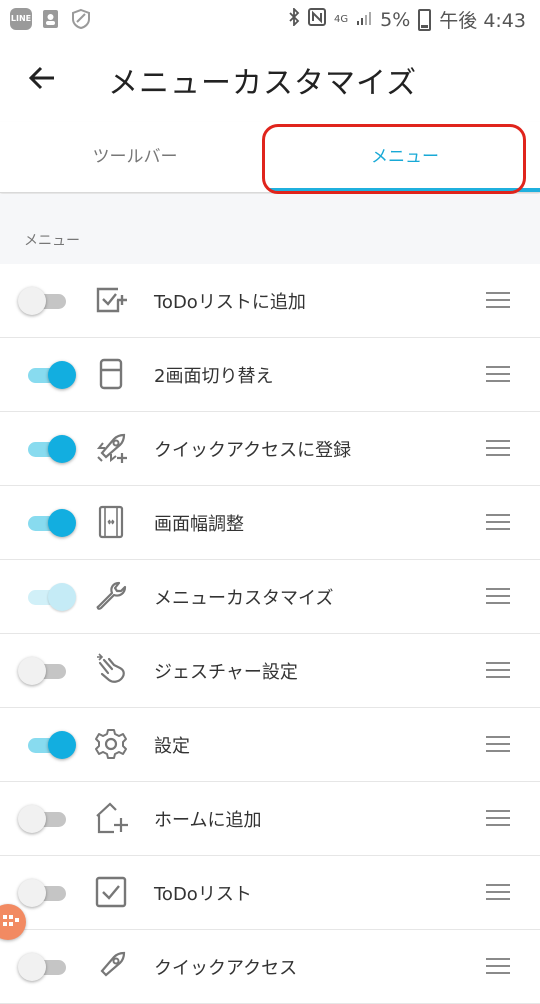 This screenshot has width=540, height=1004. I want to click on item-label: クイックアクセスに登録, so click(253, 450).